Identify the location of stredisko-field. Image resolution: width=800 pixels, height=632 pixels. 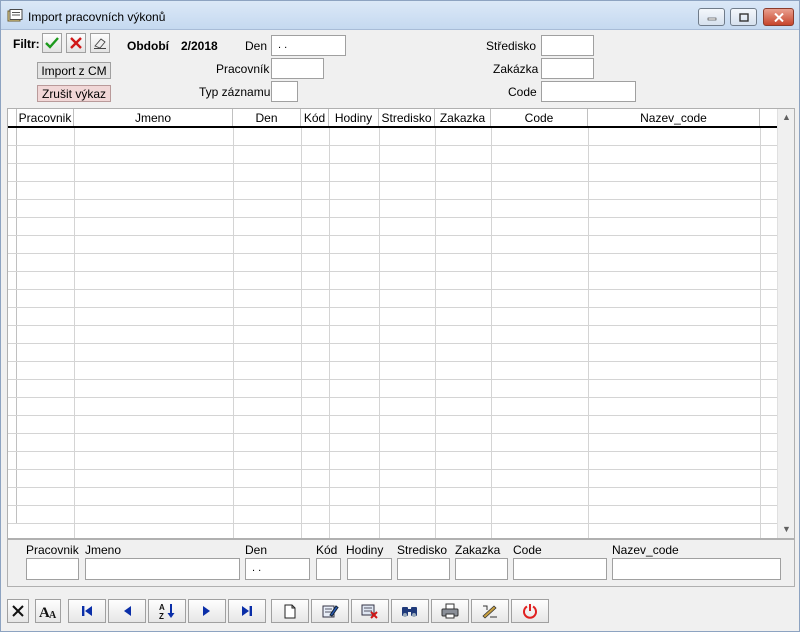
(567, 45).